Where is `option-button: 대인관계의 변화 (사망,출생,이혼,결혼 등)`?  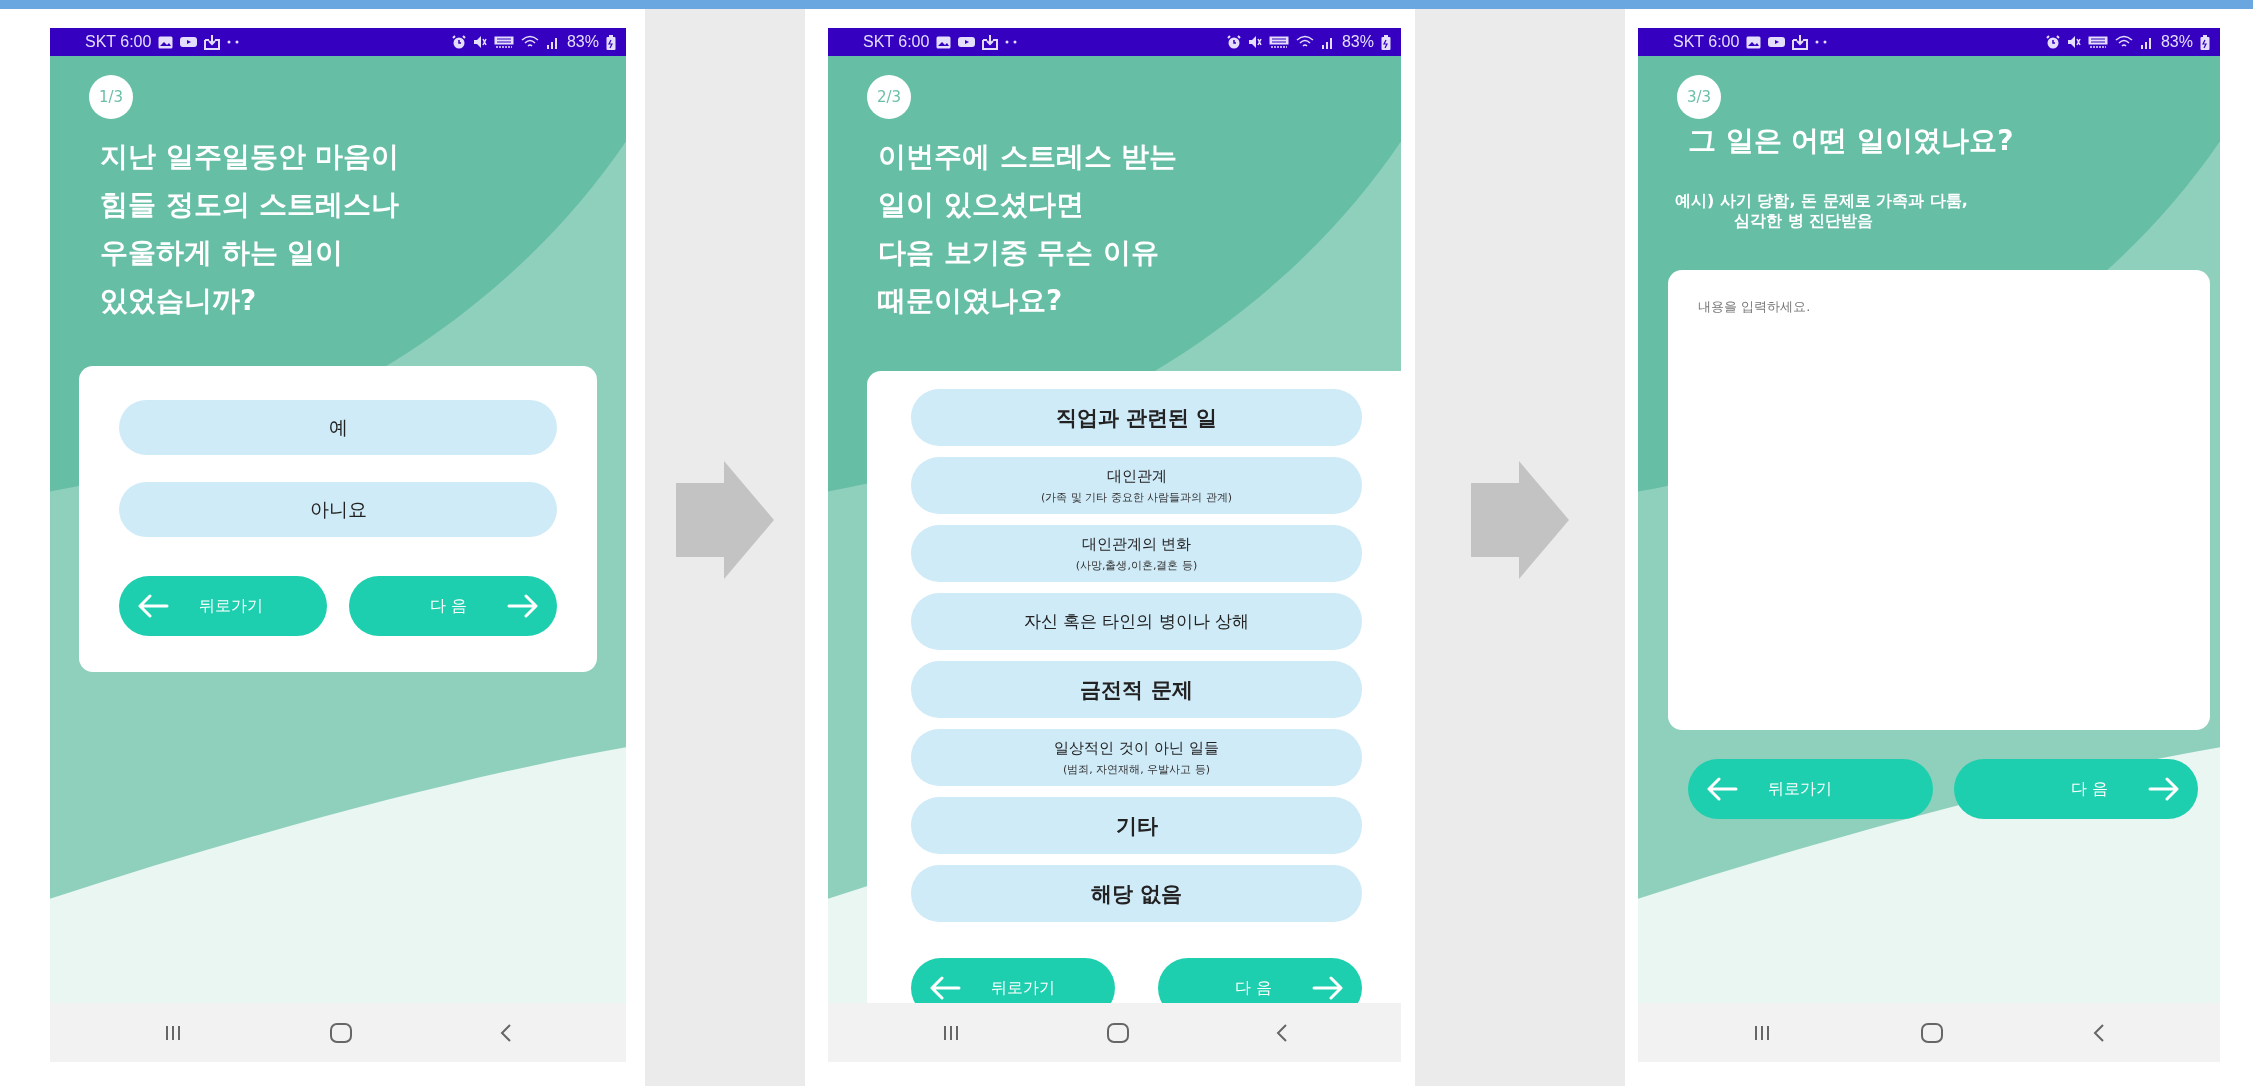
option-button: 대인관계의 변화 (사망,출생,이혼,결혼 등) is located at coordinates (1136, 553).